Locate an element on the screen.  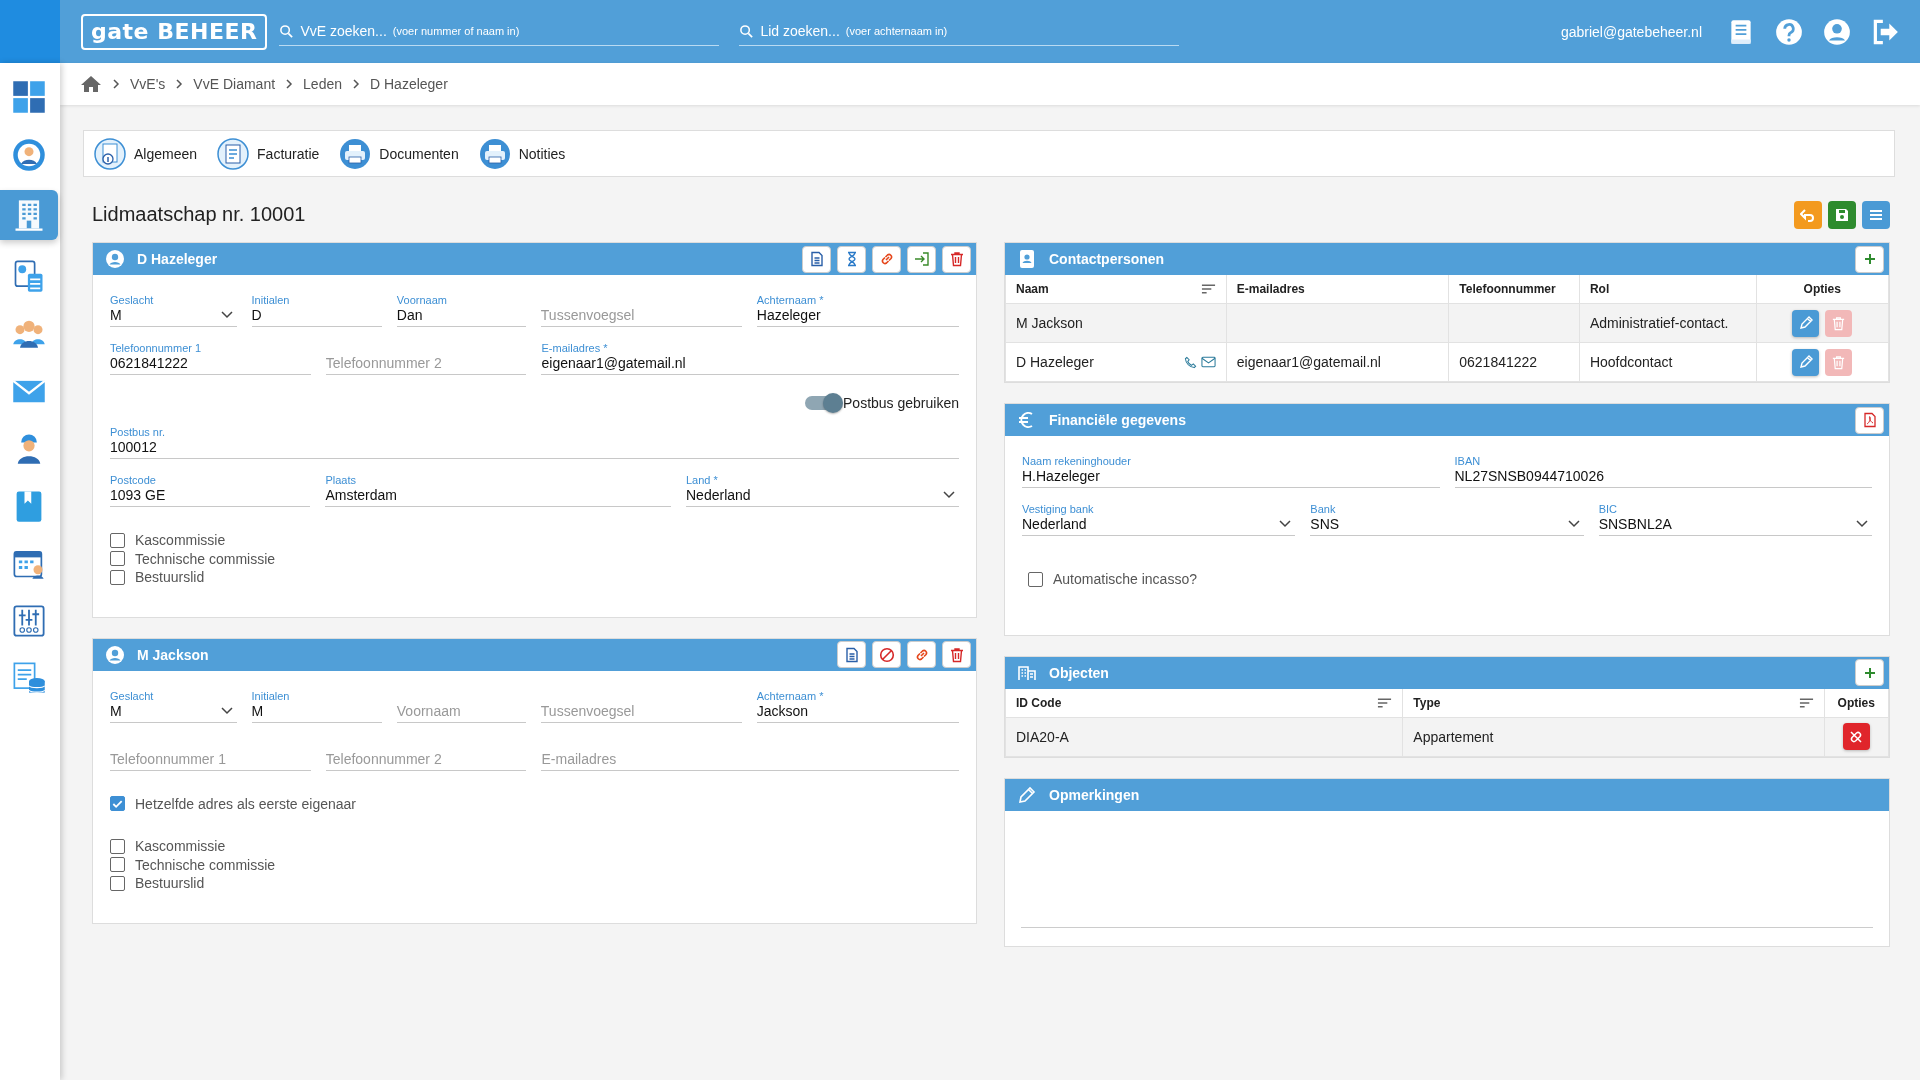
save-button is located at coordinates (1842, 214).